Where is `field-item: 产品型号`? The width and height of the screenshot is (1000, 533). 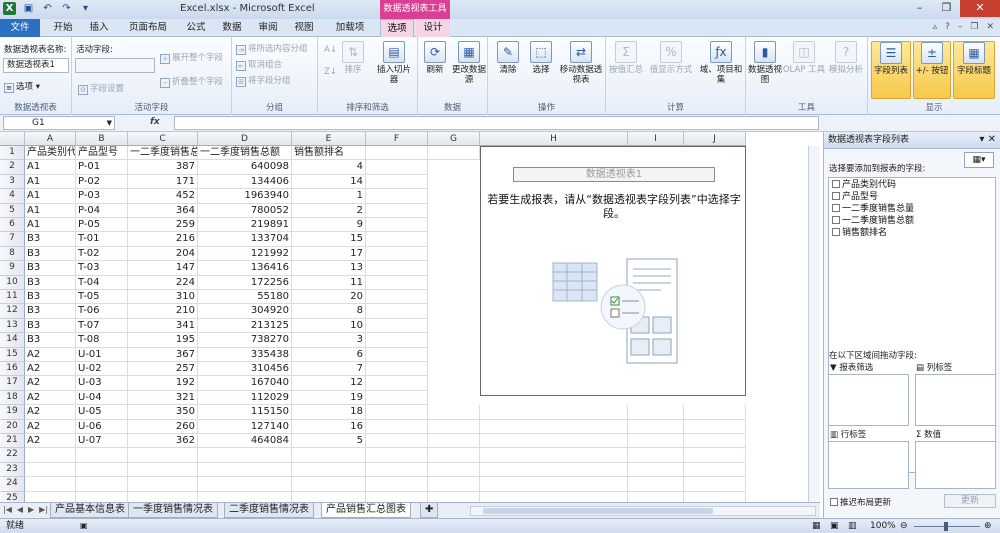
field-item: 产品型号 is located at coordinates (855, 197).